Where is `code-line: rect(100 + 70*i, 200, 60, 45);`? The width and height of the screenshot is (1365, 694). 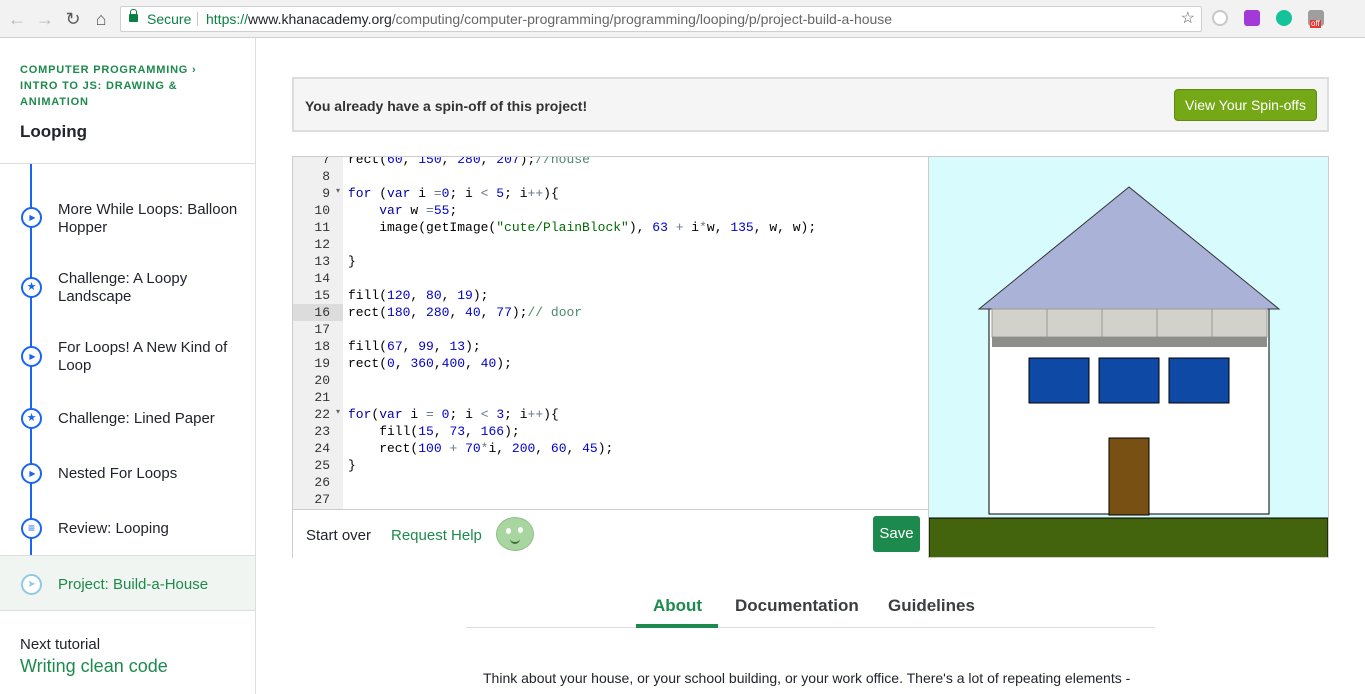
code-line: rect(100 + 70*i, 200, 60, 45); is located at coordinates (480, 448).